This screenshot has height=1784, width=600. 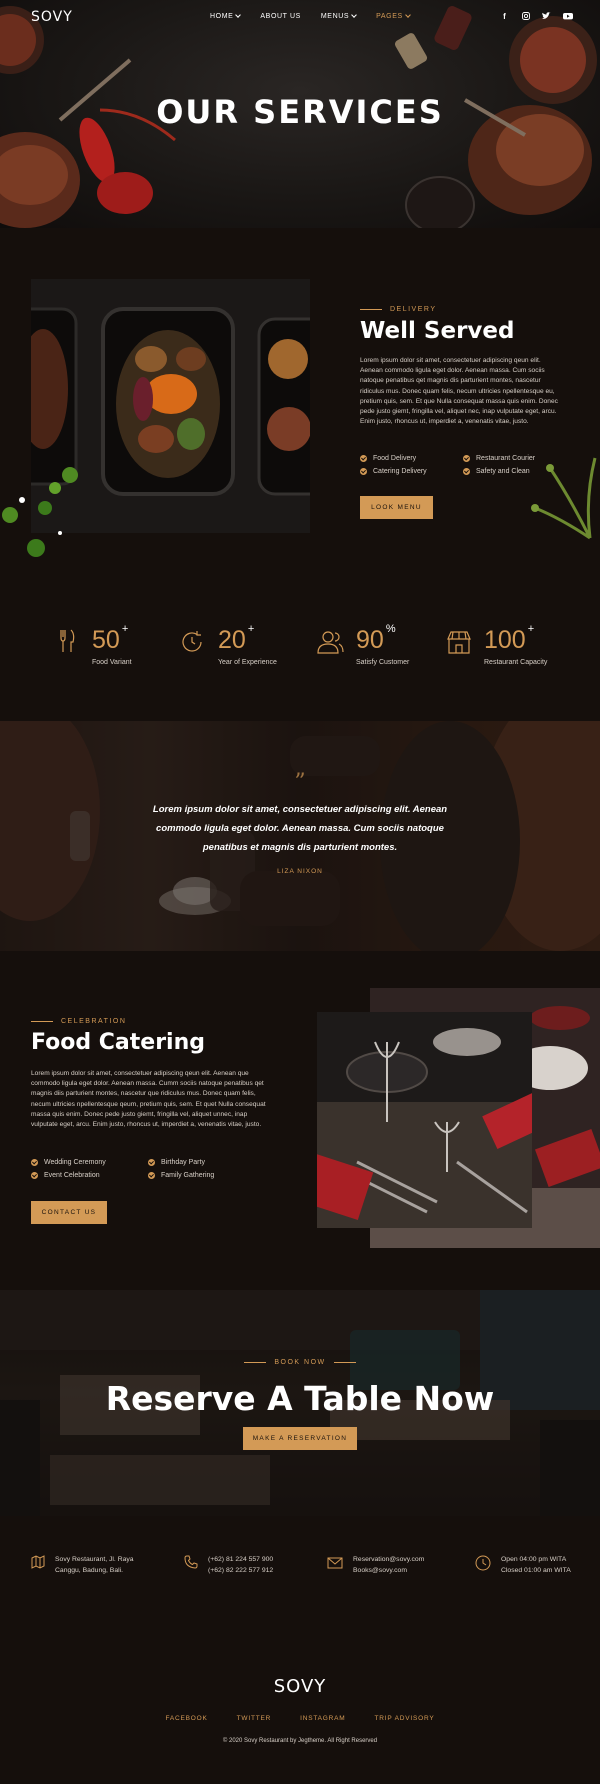 I want to click on feature-item: Safety and Clean, so click(x=514, y=471).